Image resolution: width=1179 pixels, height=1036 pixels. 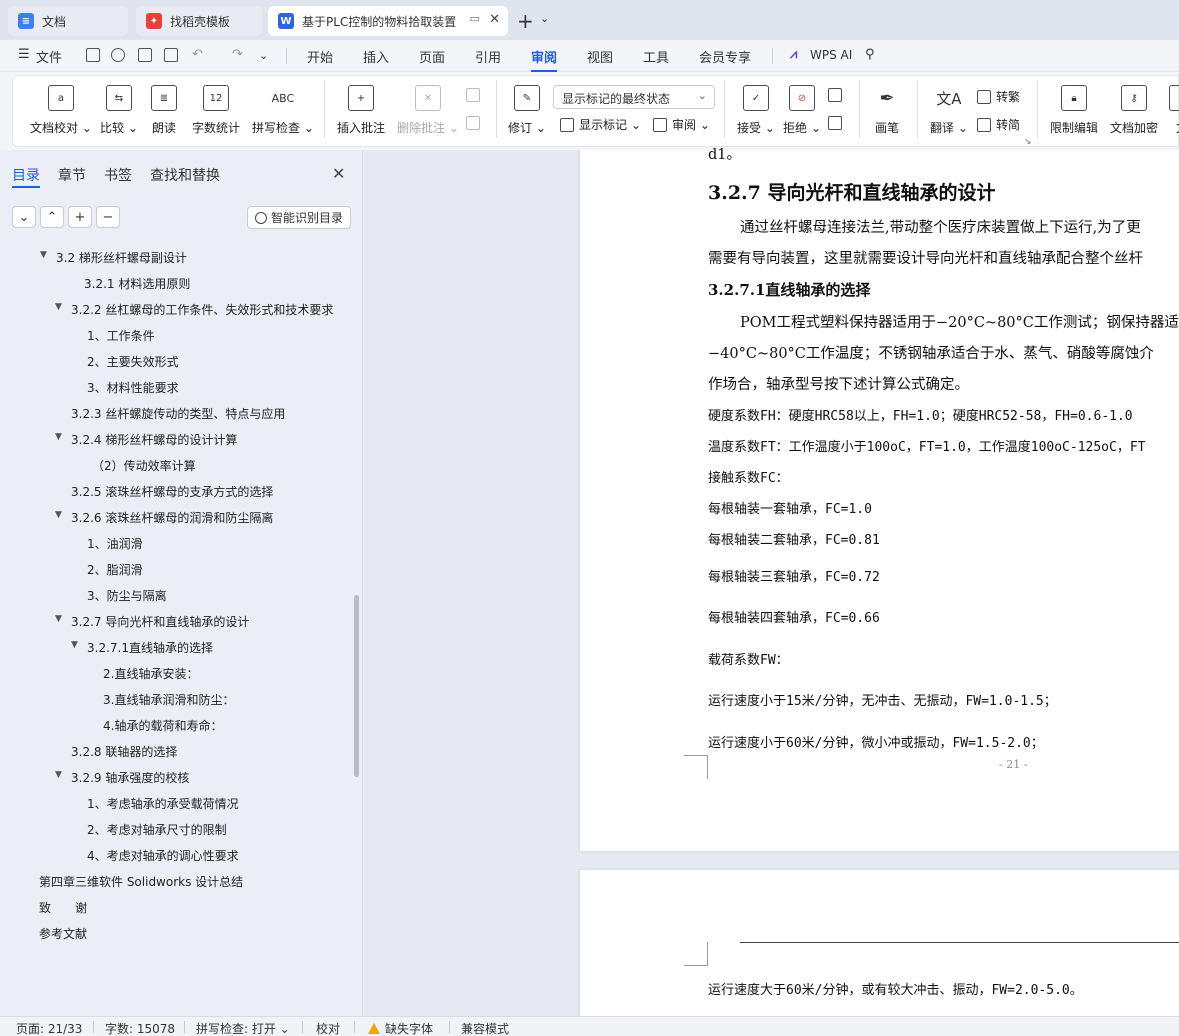 I want to click on doc-check-button: a 文档校对 ⌄, so click(x=61, y=110).